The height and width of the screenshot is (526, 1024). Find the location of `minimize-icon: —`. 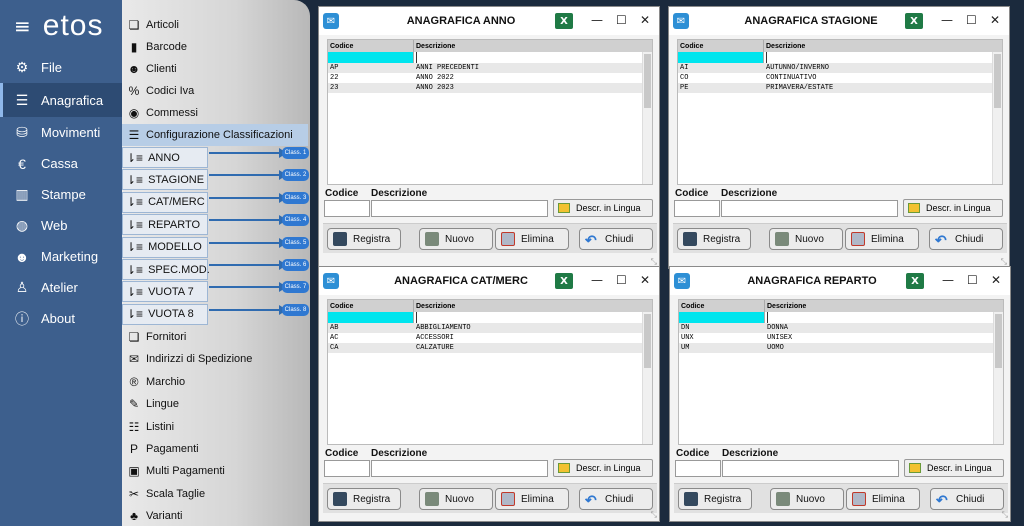

minimize-icon: — is located at coordinates (948, 280).